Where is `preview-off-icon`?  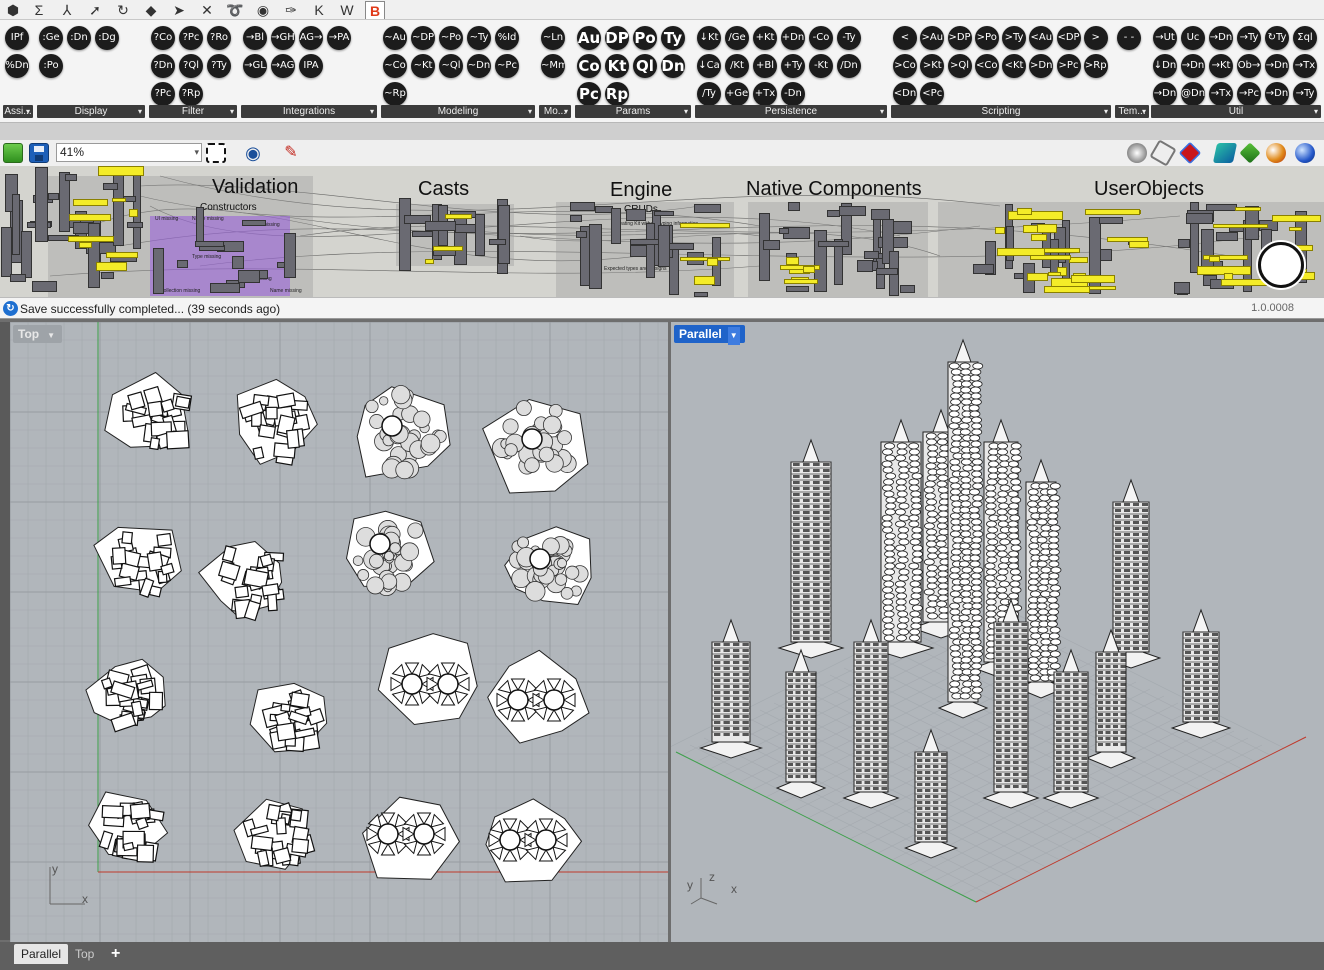
preview-off-icon is located at coordinates (1137, 153).